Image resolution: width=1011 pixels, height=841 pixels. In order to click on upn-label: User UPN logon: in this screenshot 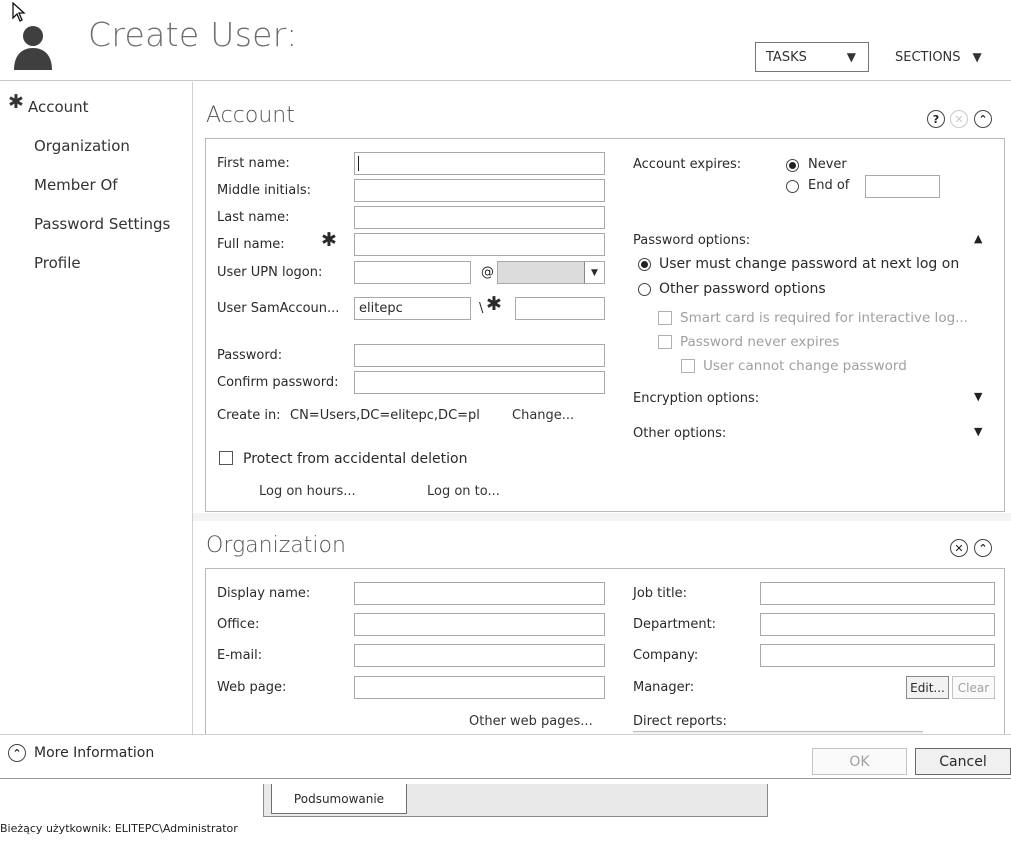, I will do `click(270, 272)`.